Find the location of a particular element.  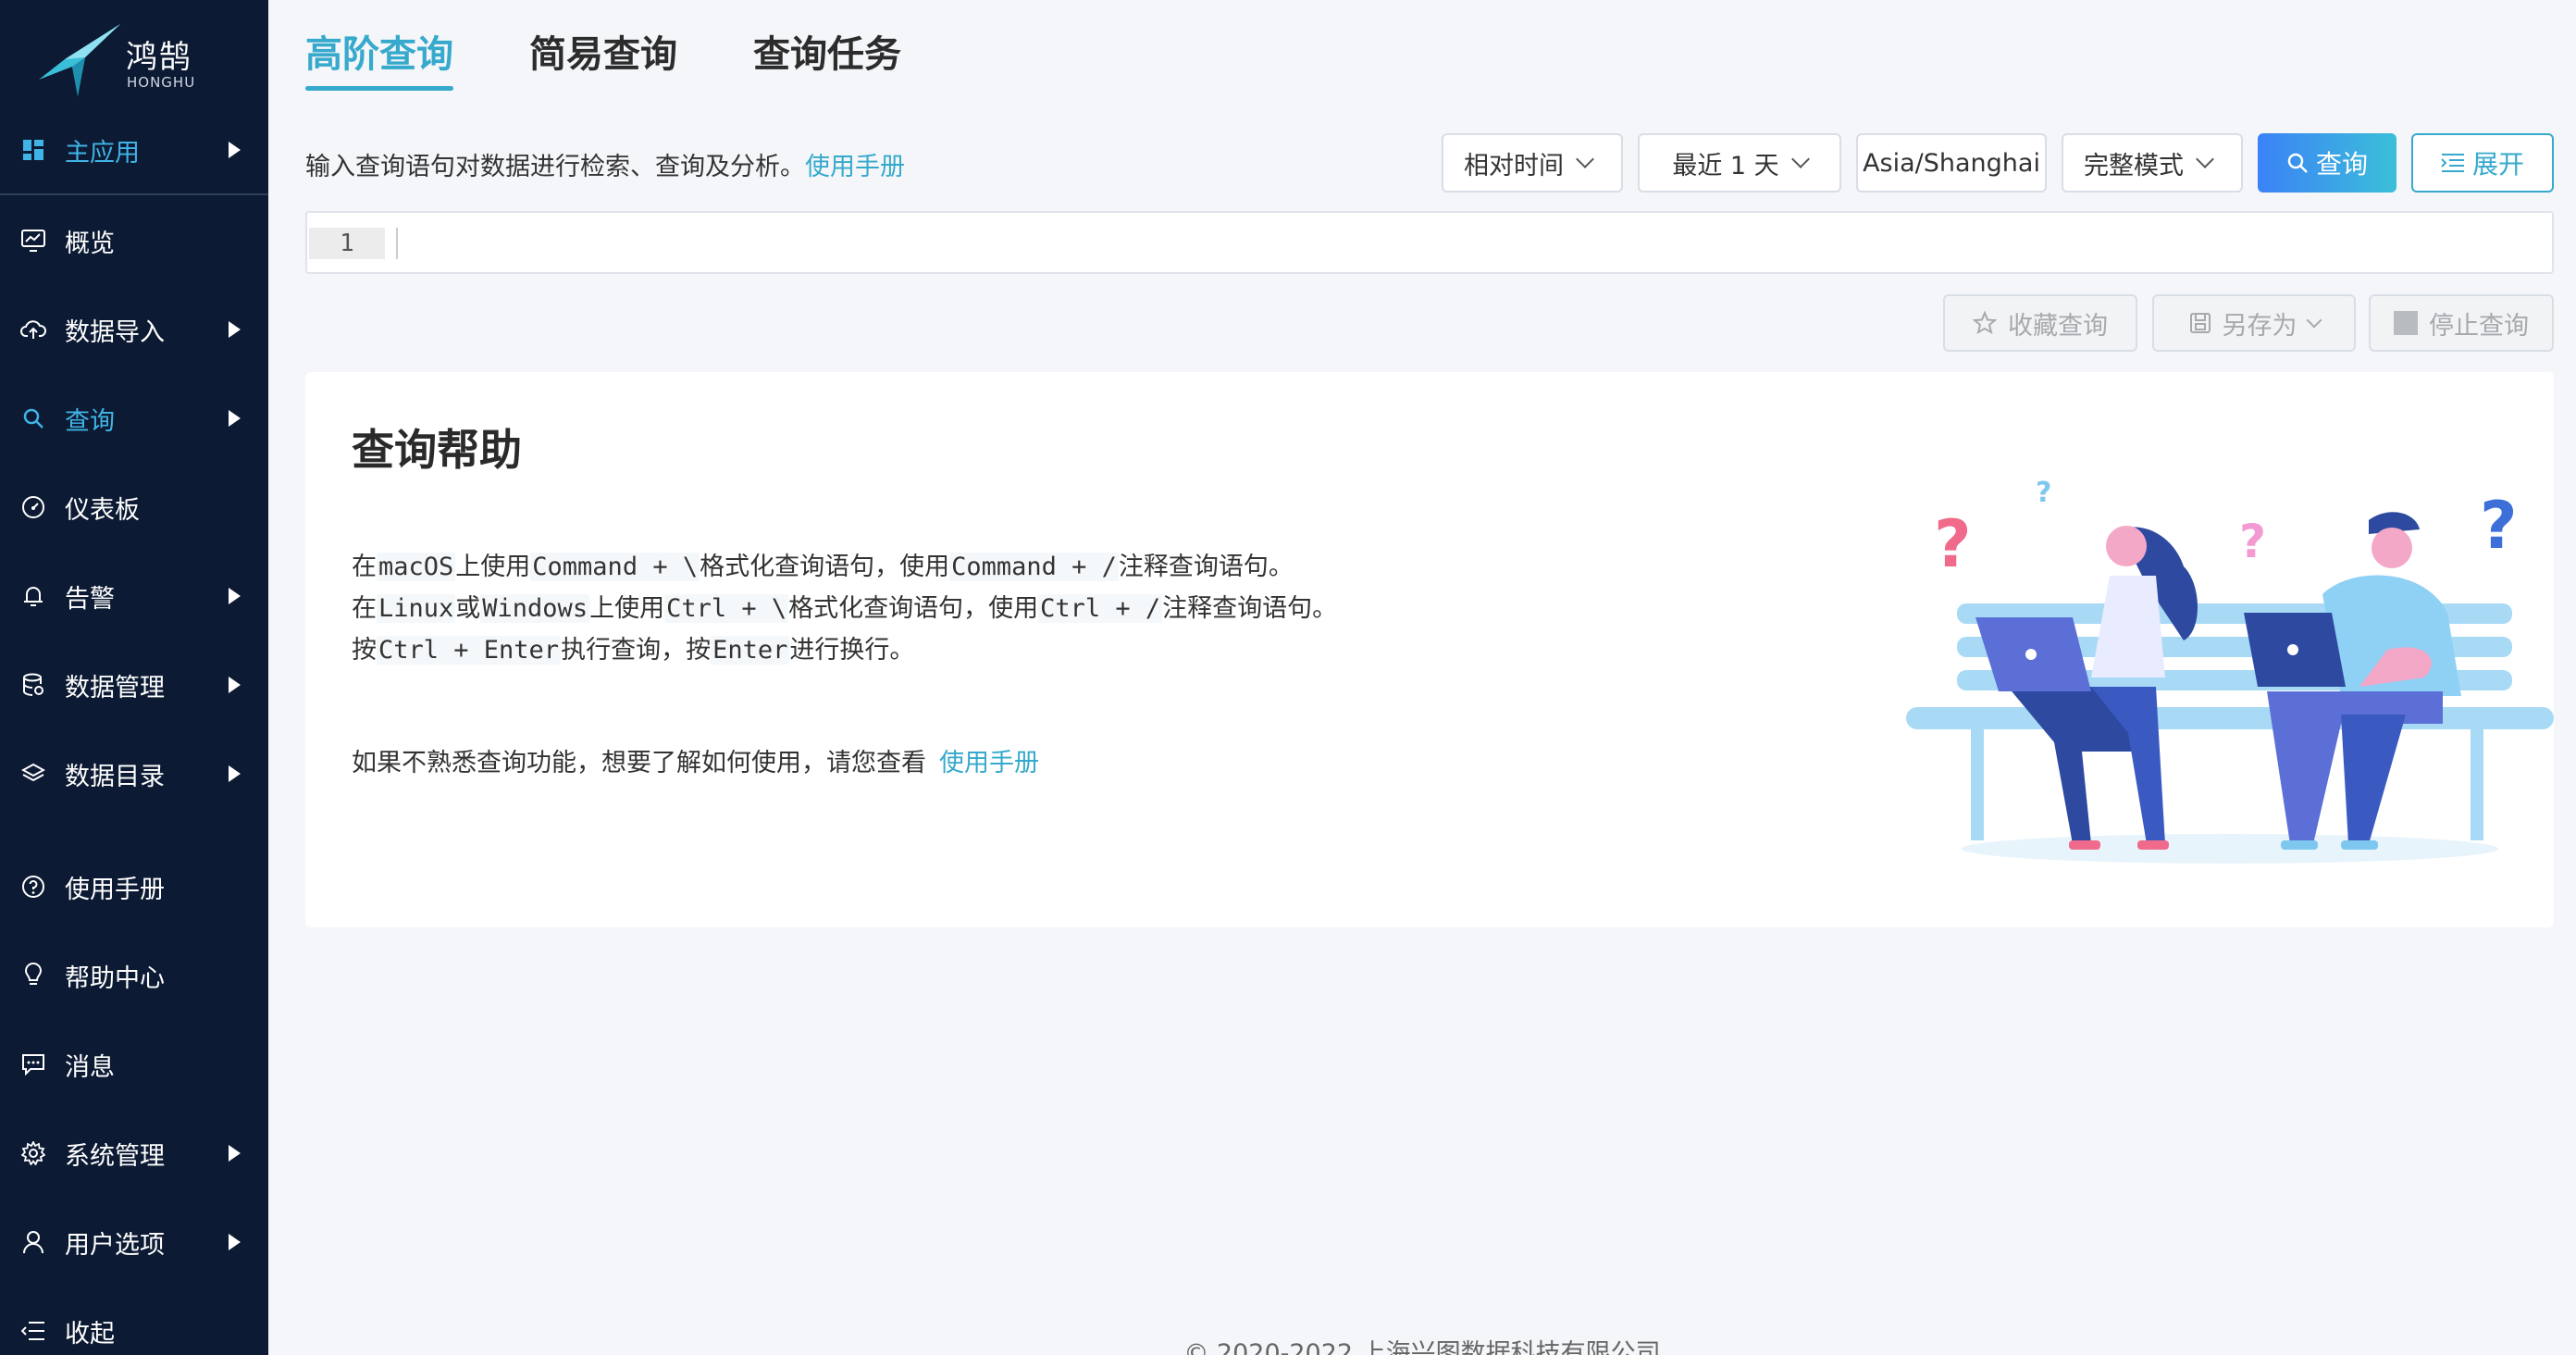

query-button: 查询 is located at coordinates (2327, 163).